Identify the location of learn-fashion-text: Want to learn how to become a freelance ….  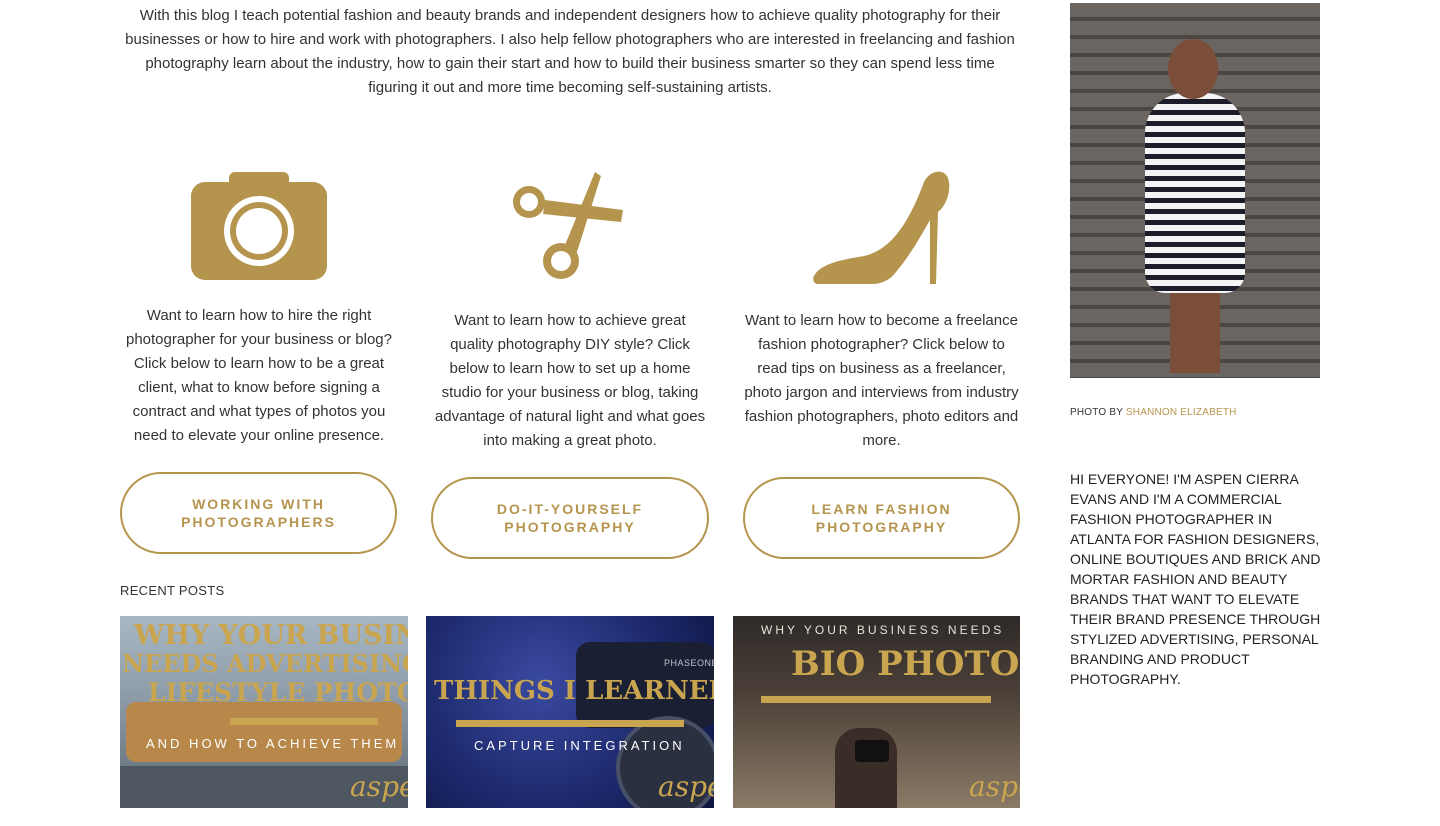
(881, 380).